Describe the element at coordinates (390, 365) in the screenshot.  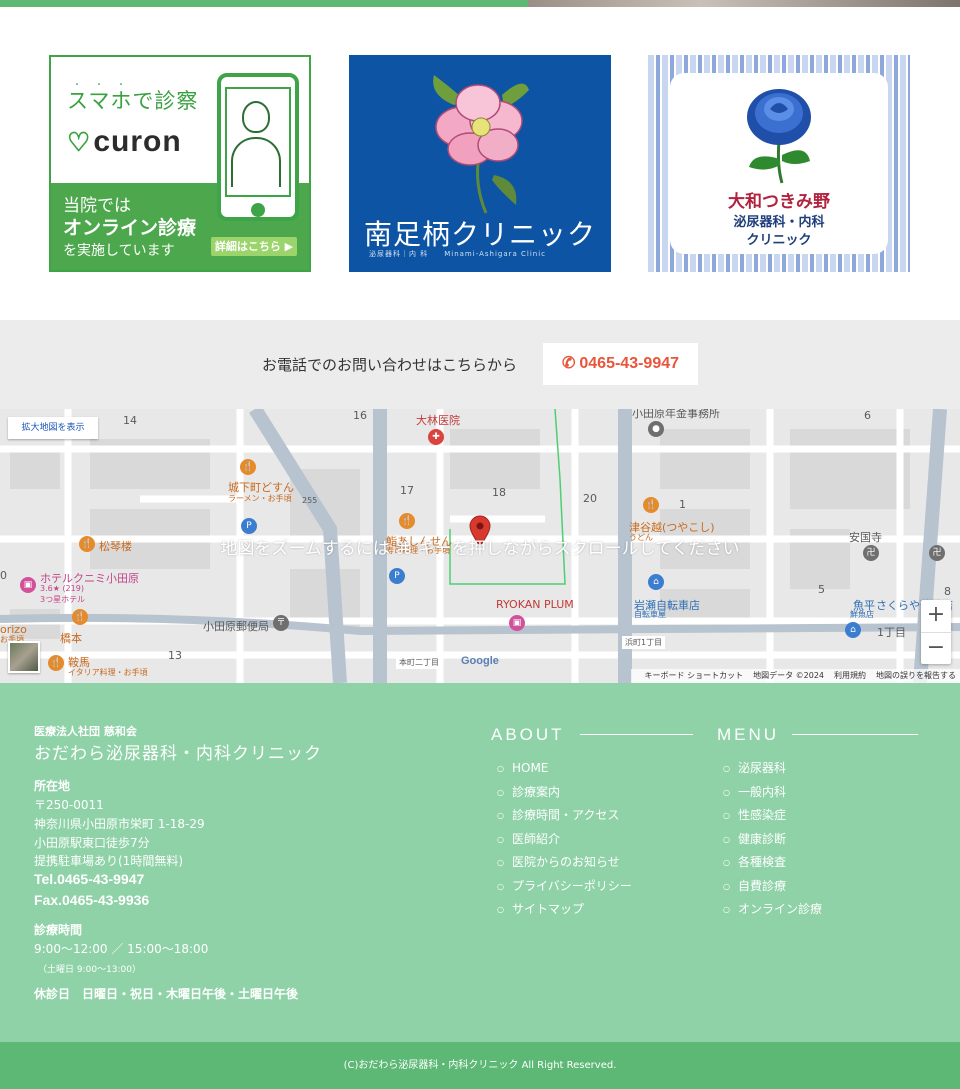
I see `phone-contact-label: お電話でのお問い合わせはこちらから` at that location.